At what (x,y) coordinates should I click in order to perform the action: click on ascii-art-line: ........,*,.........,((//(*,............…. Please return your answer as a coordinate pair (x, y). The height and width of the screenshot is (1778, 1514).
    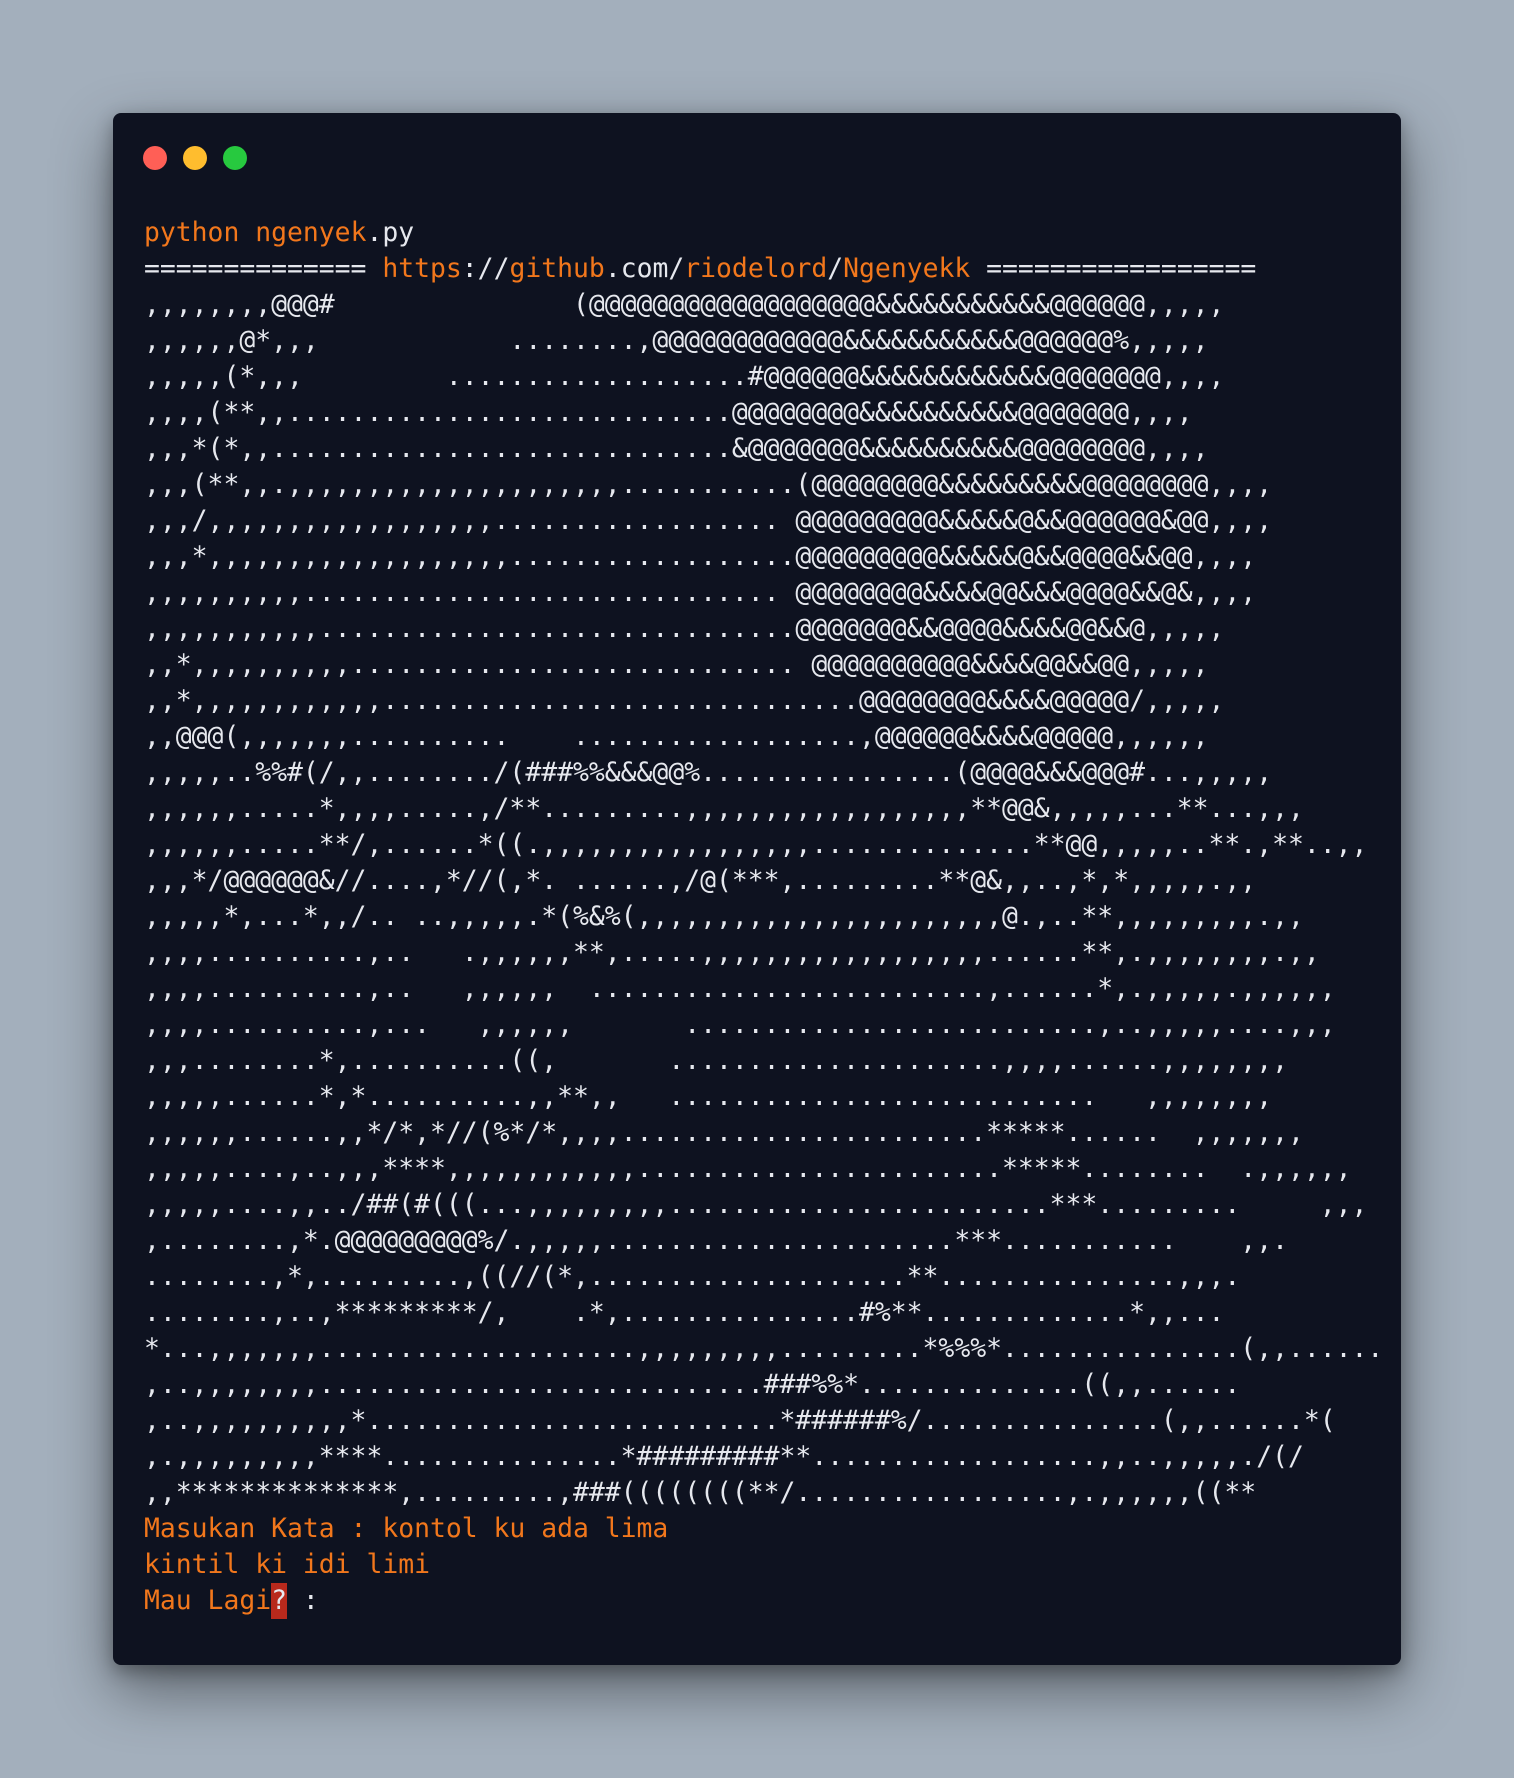
    Looking at the image, I should click on (692, 1276).